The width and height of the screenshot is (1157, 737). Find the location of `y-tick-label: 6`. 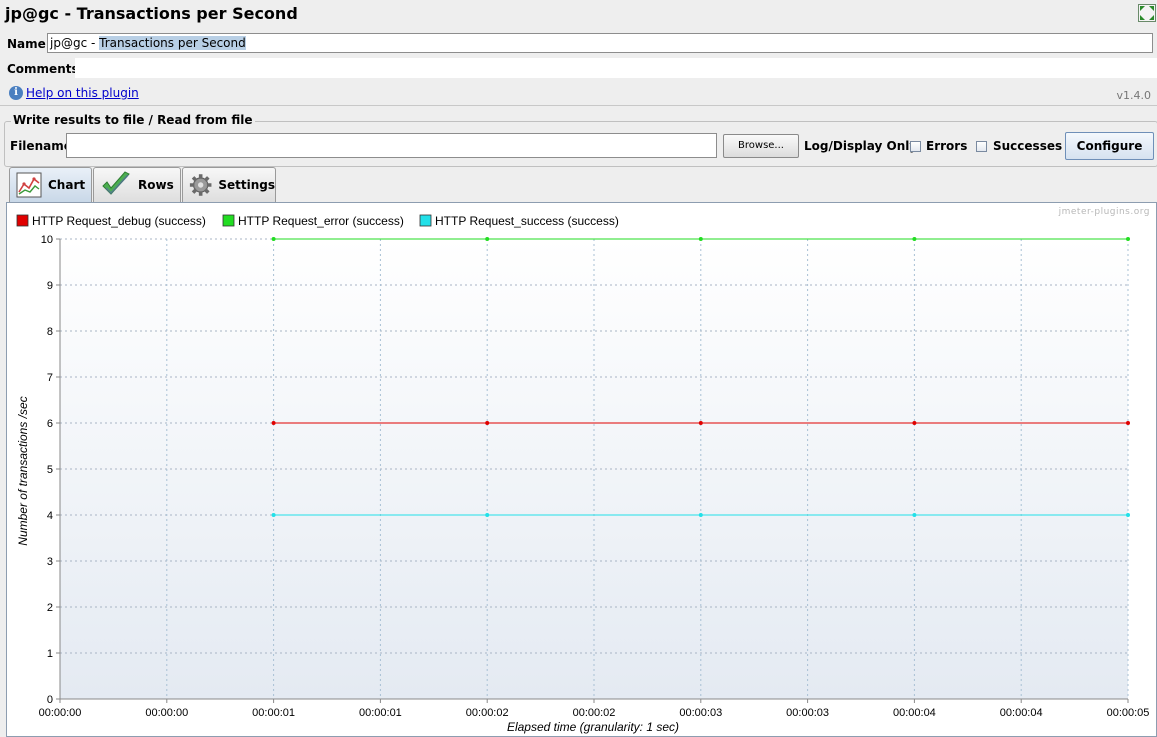

y-tick-label: 6 is located at coordinates (50, 424).